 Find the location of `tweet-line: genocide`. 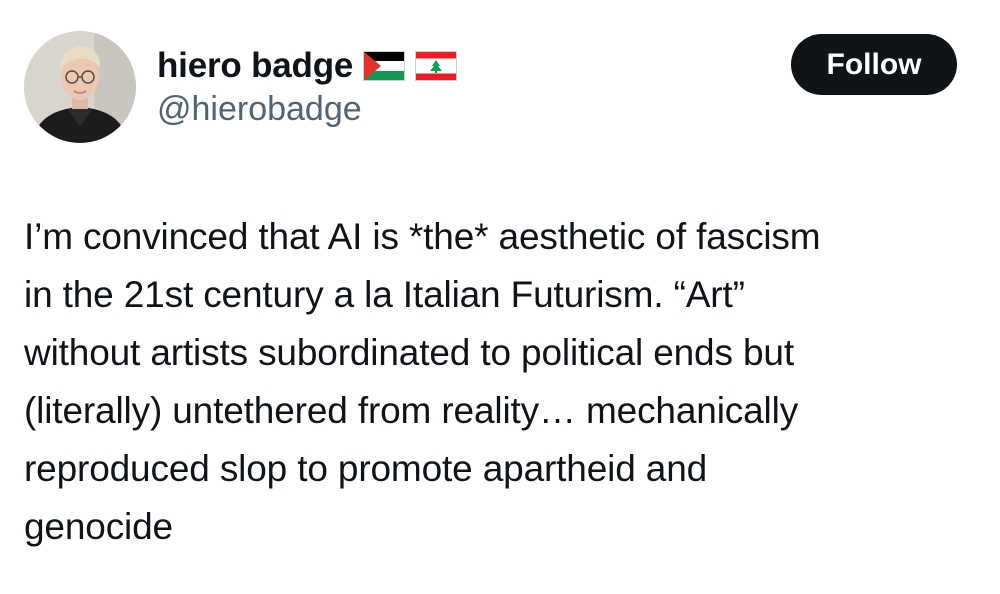

tweet-line: genocide is located at coordinates (98, 526).